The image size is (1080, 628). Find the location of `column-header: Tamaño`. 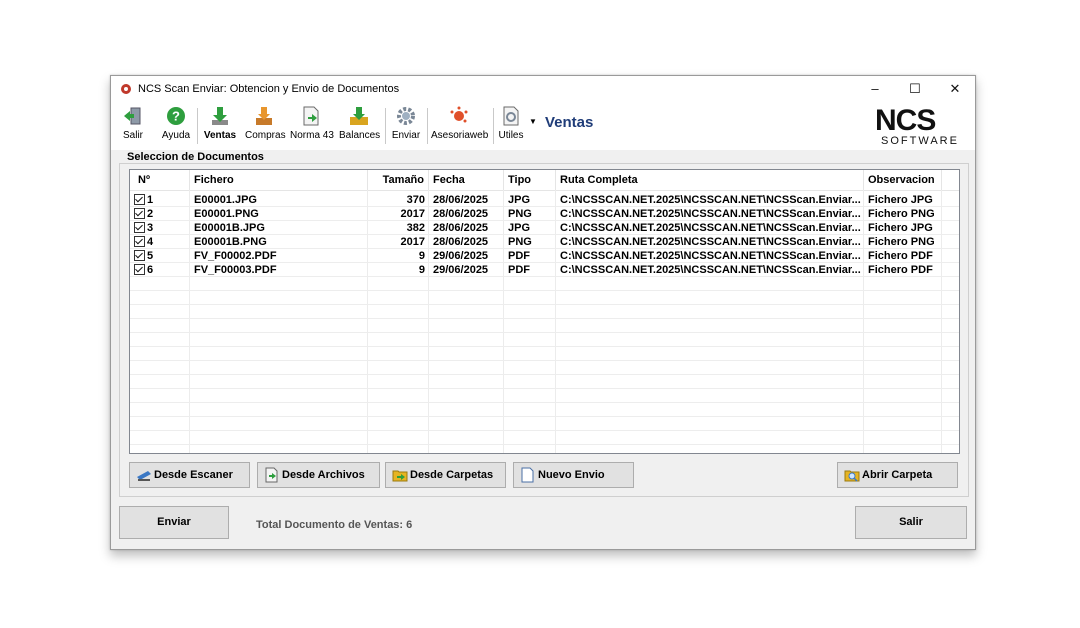

column-header: Tamaño is located at coordinates (398, 180).